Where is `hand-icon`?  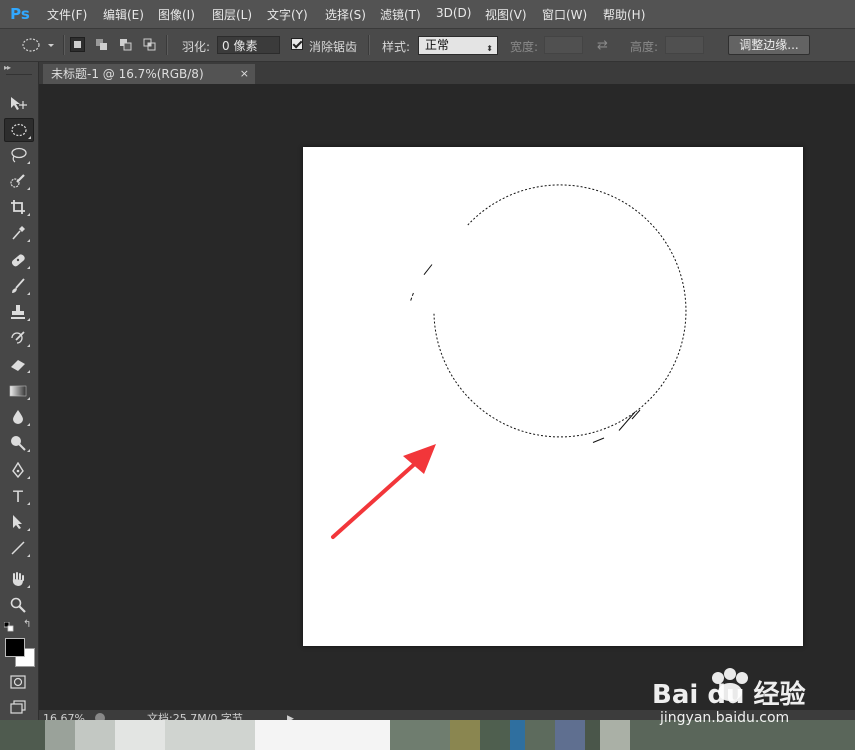 hand-icon is located at coordinates (18, 579).